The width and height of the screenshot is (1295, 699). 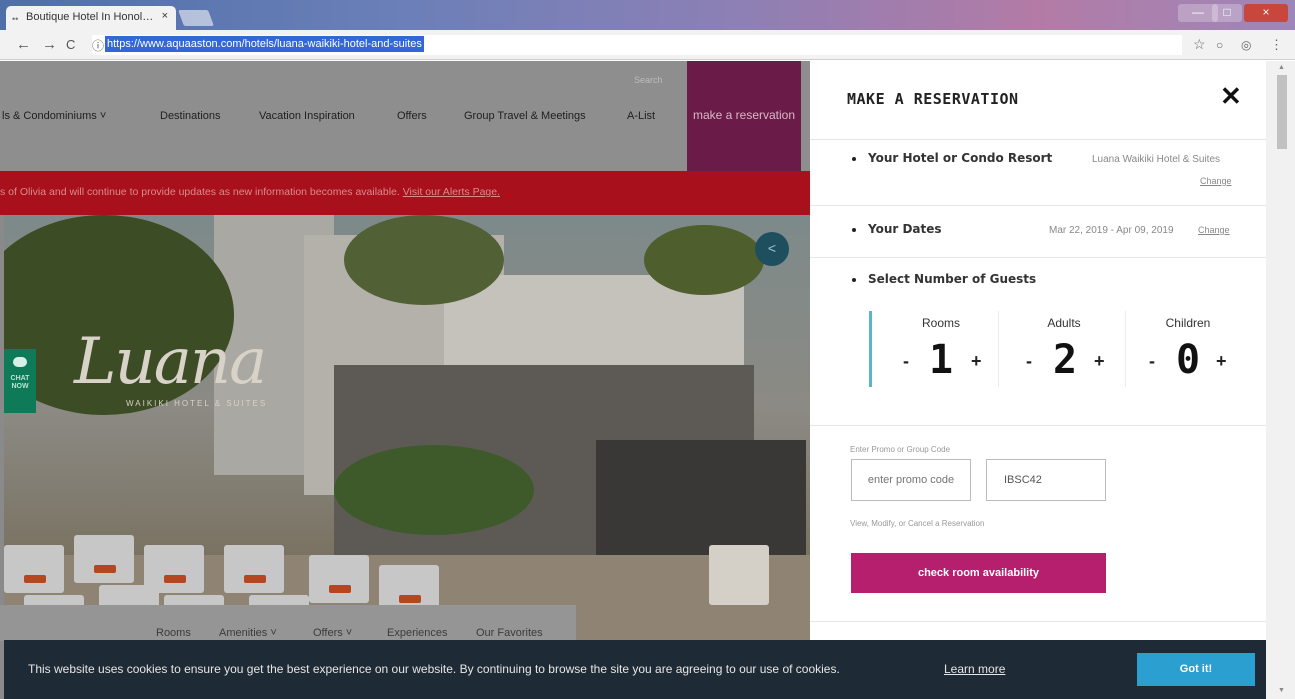 I want to click on make-reservation-button: make a reservation, so click(x=744, y=122).